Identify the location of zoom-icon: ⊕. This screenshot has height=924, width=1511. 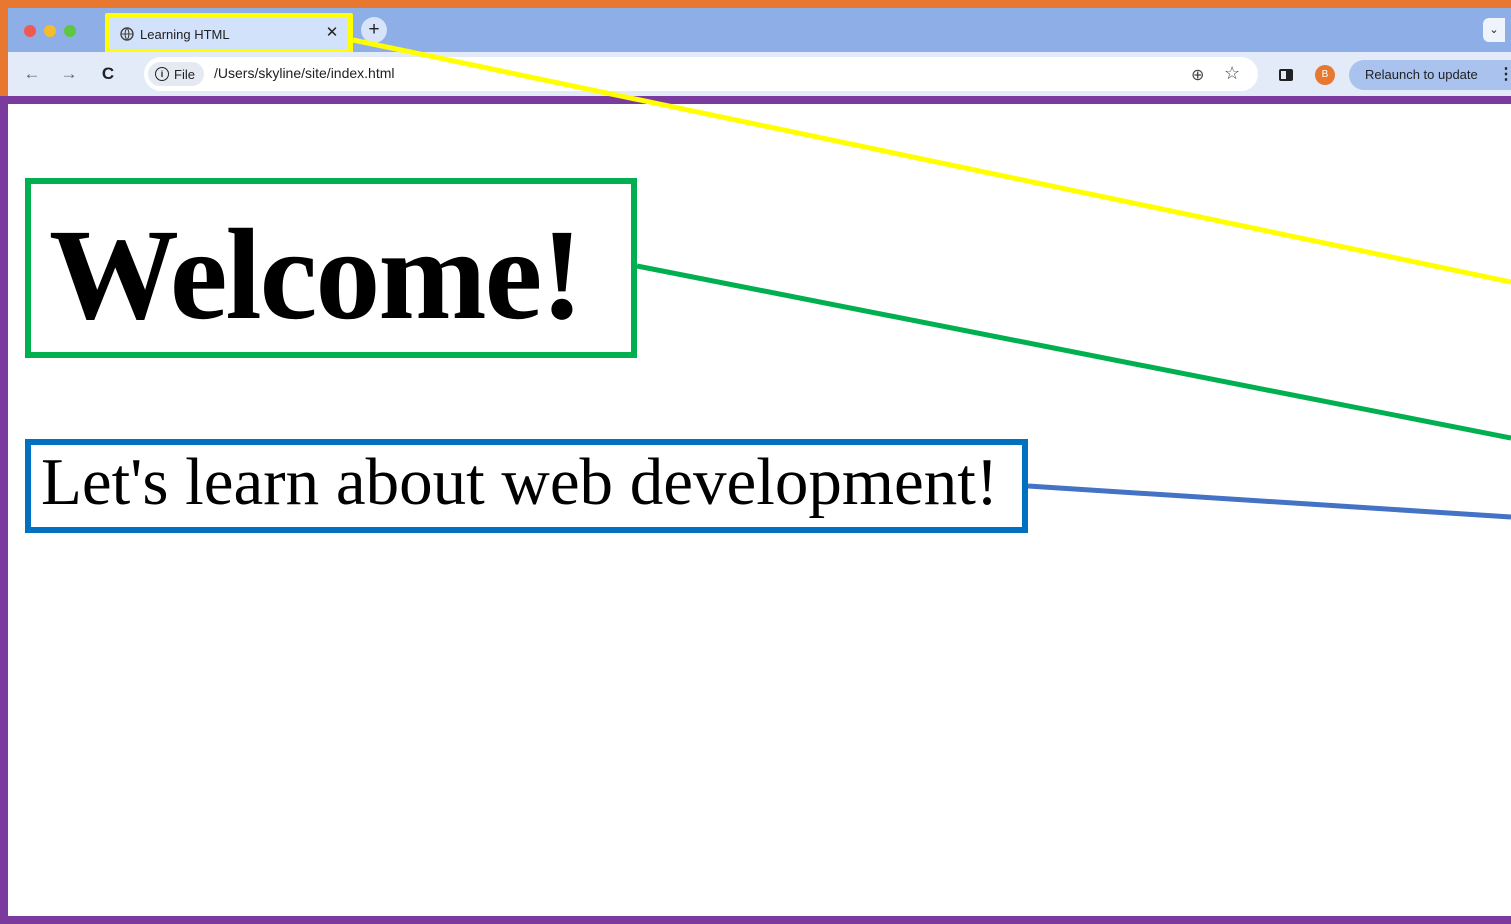
(1197, 75).